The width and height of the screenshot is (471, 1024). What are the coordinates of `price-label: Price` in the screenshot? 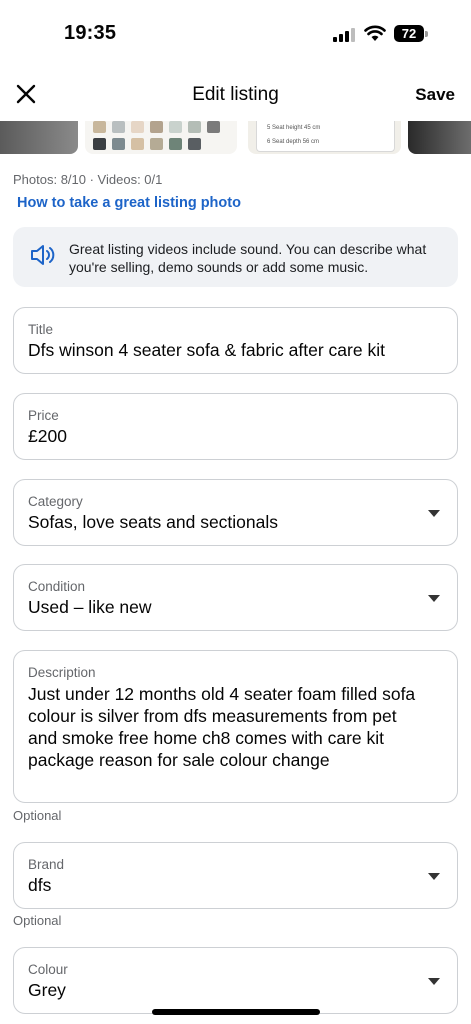 It's located at (43, 415).